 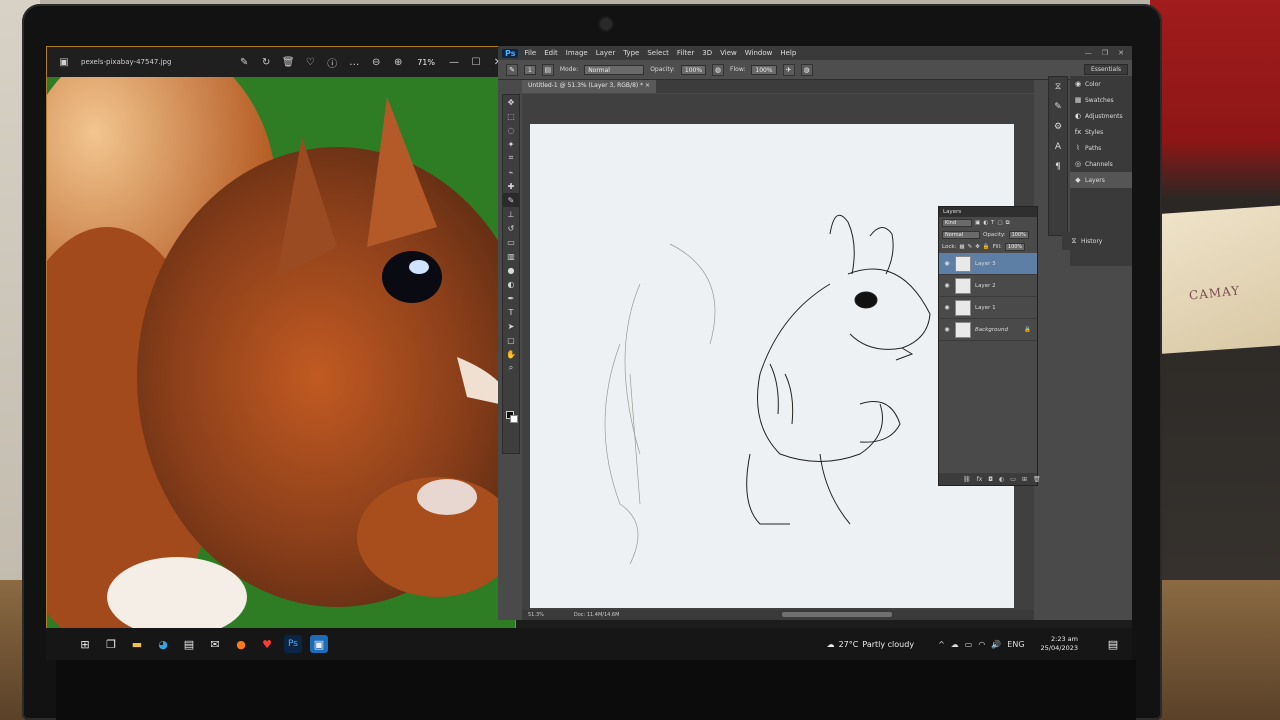 What do you see at coordinates (1101, 180) in the screenshot?
I see `dock-layers: ◆ Layers` at bounding box center [1101, 180].